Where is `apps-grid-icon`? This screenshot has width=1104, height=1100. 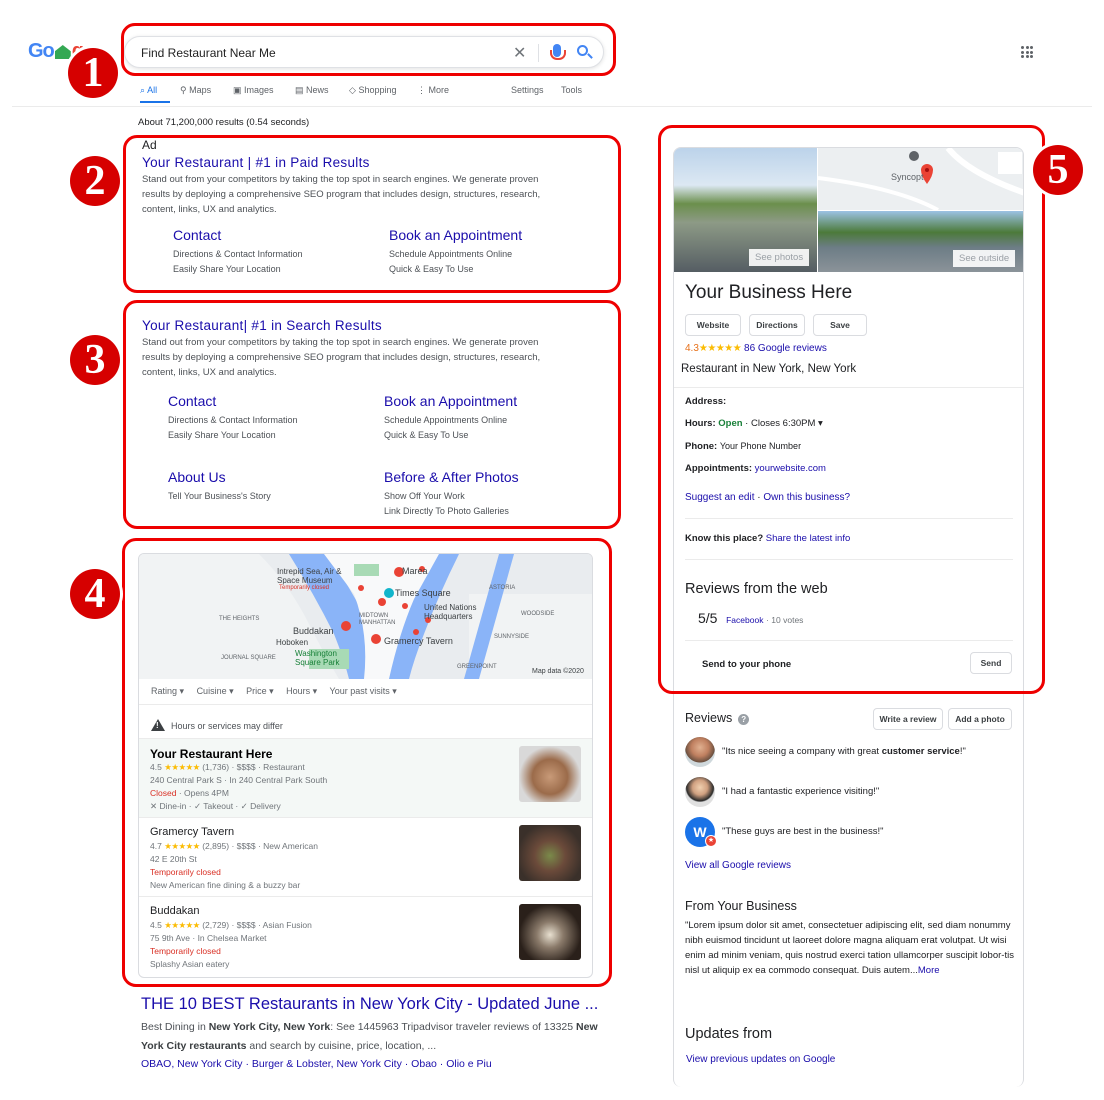 apps-grid-icon is located at coordinates (1027, 52).